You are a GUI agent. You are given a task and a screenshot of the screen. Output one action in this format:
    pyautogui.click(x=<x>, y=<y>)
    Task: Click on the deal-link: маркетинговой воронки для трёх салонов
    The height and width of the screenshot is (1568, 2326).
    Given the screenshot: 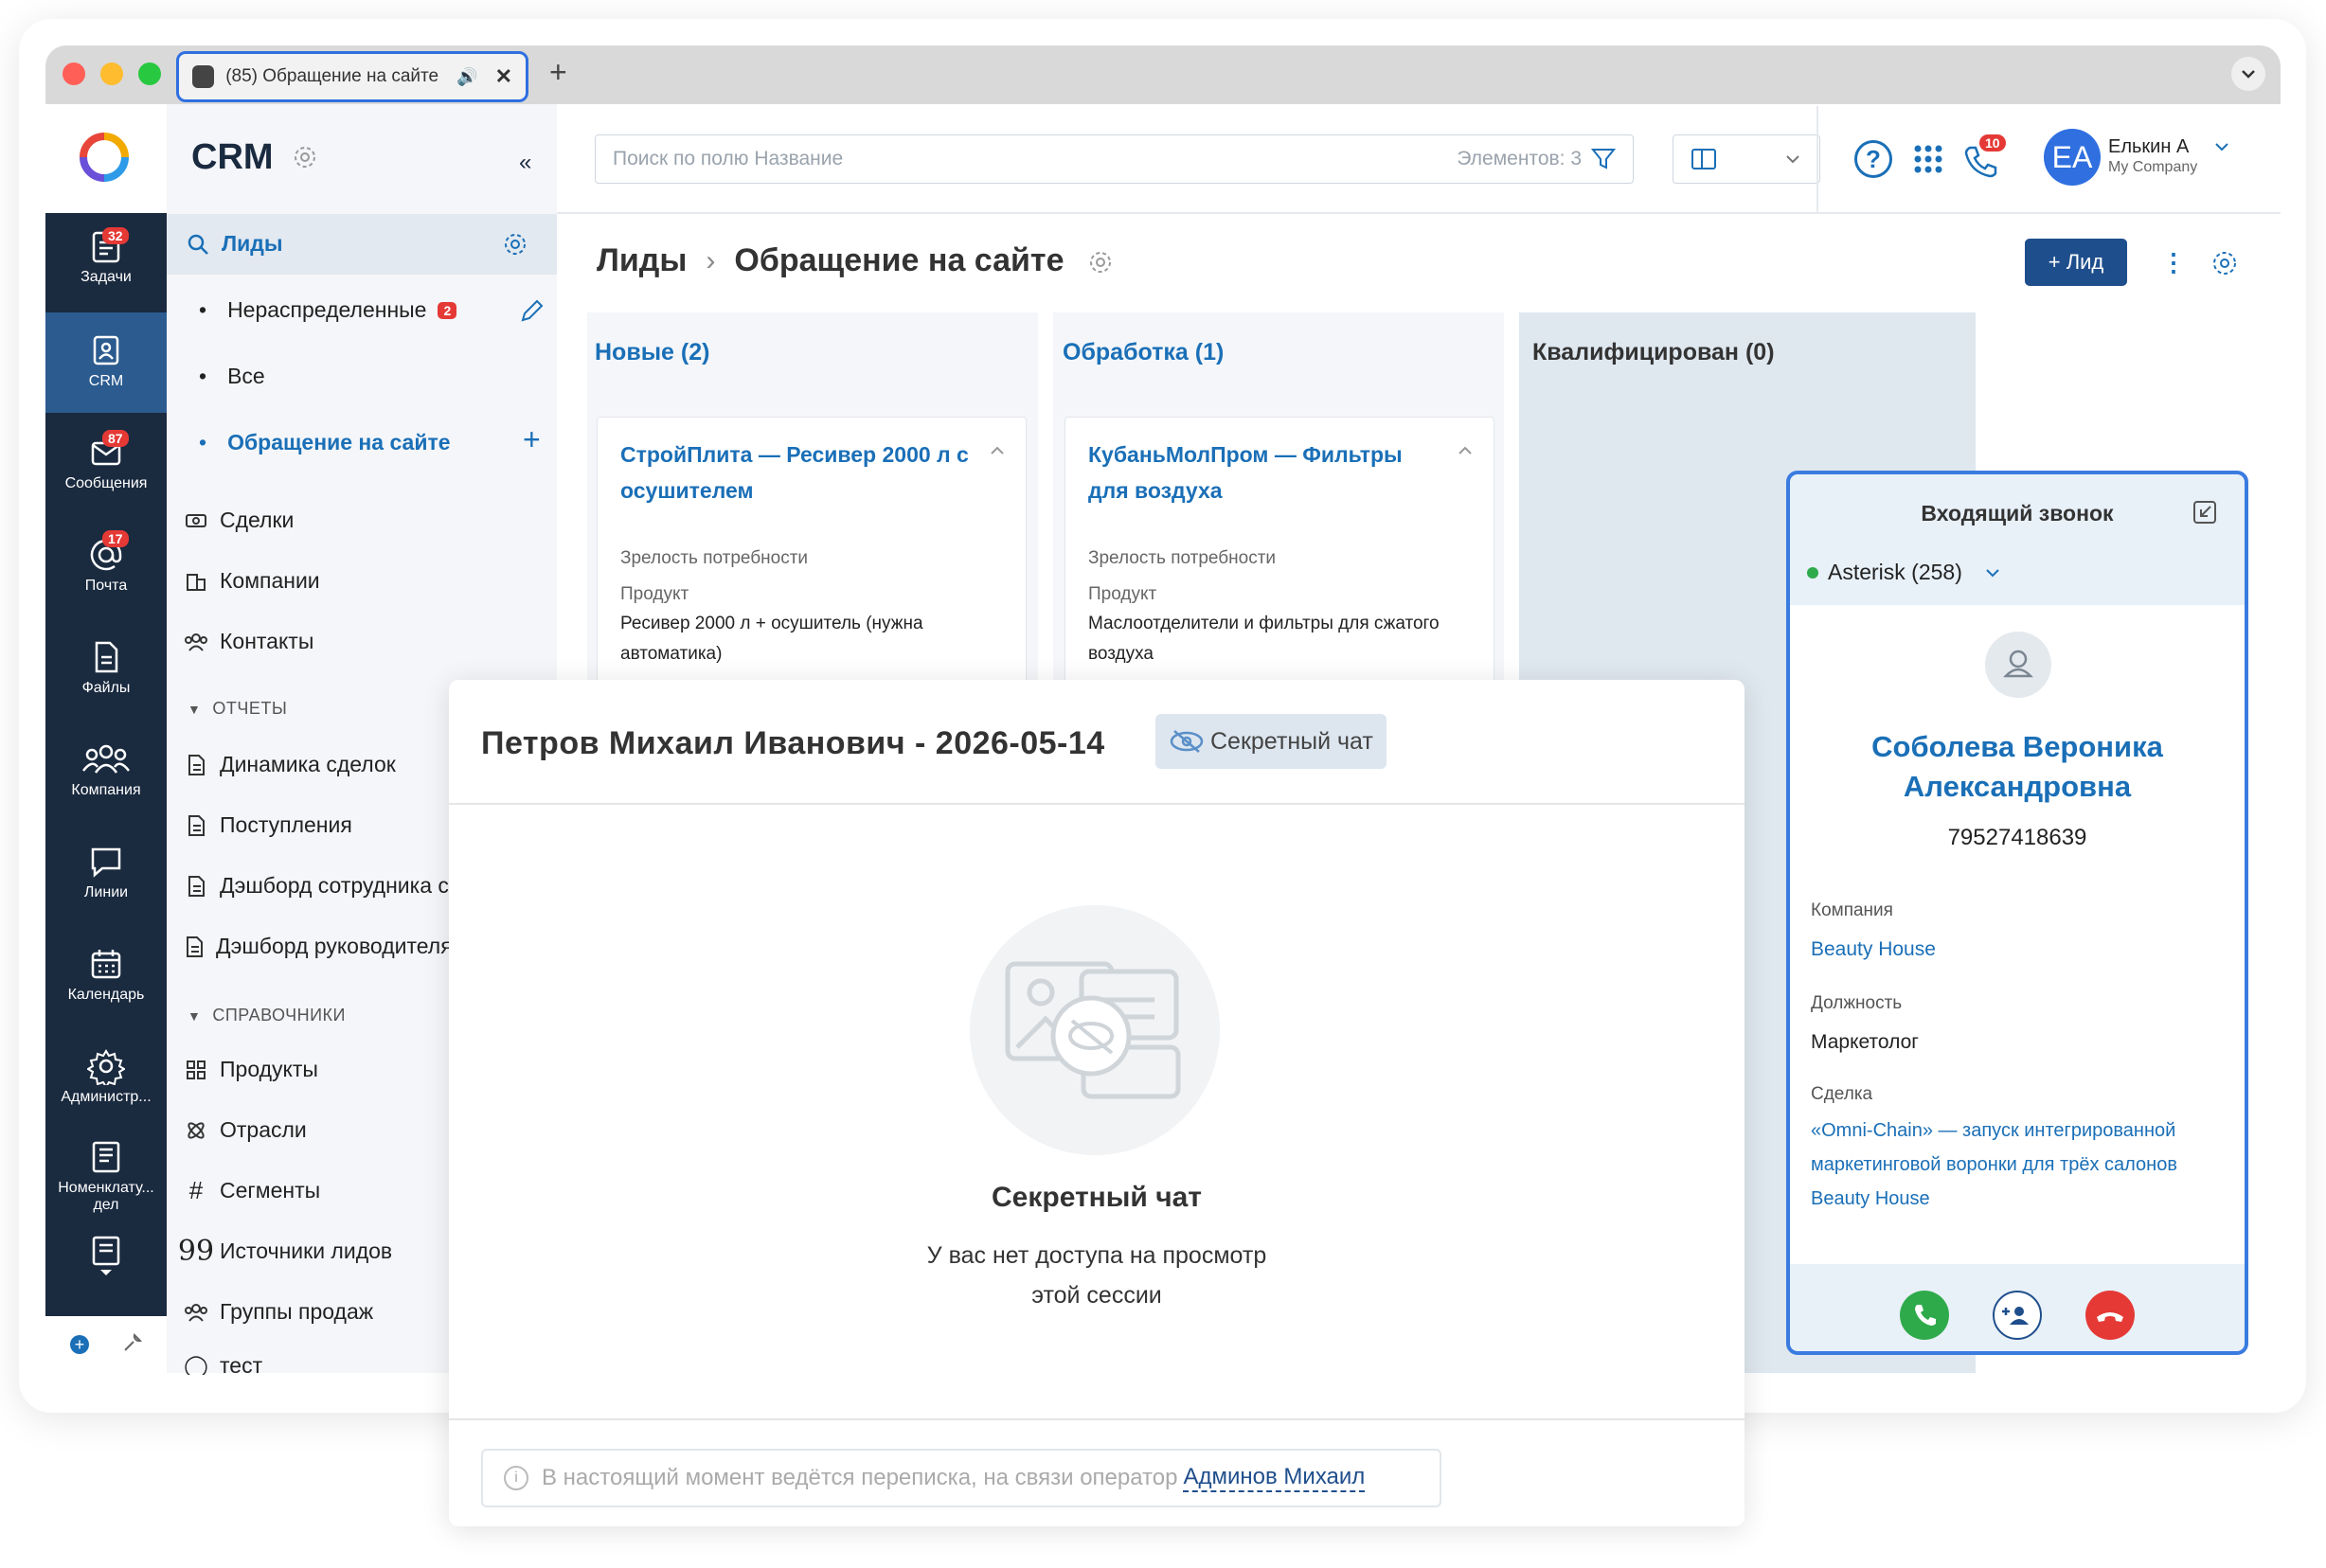 What is the action you would take?
    pyautogui.click(x=1994, y=1165)
    